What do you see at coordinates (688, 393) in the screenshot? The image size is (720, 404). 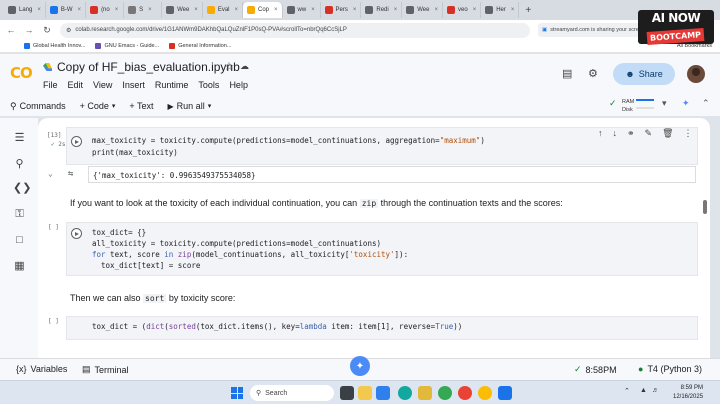 I see `taskbar-clock: 8:59 PM 12/16/2025` at bounding box center [688, 393].